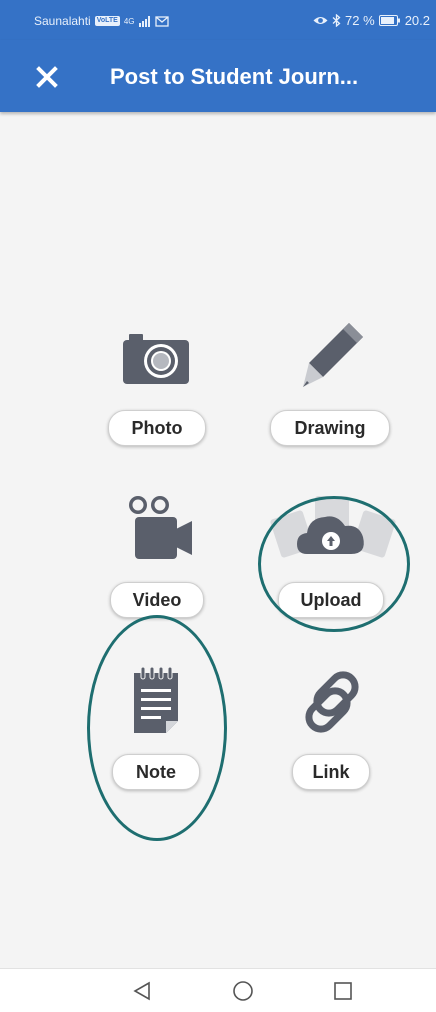  I want to click on close-button, so click(47, 77).